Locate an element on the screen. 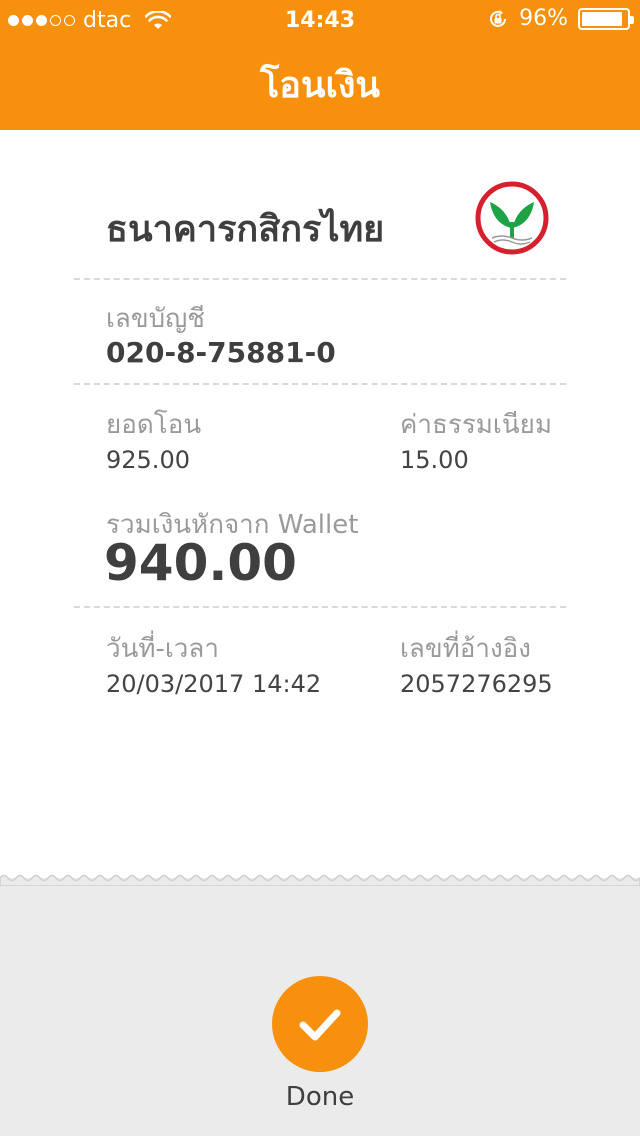 This screenshot has width=640, height=1136. battery-icon is located at coordinates (606, 18).